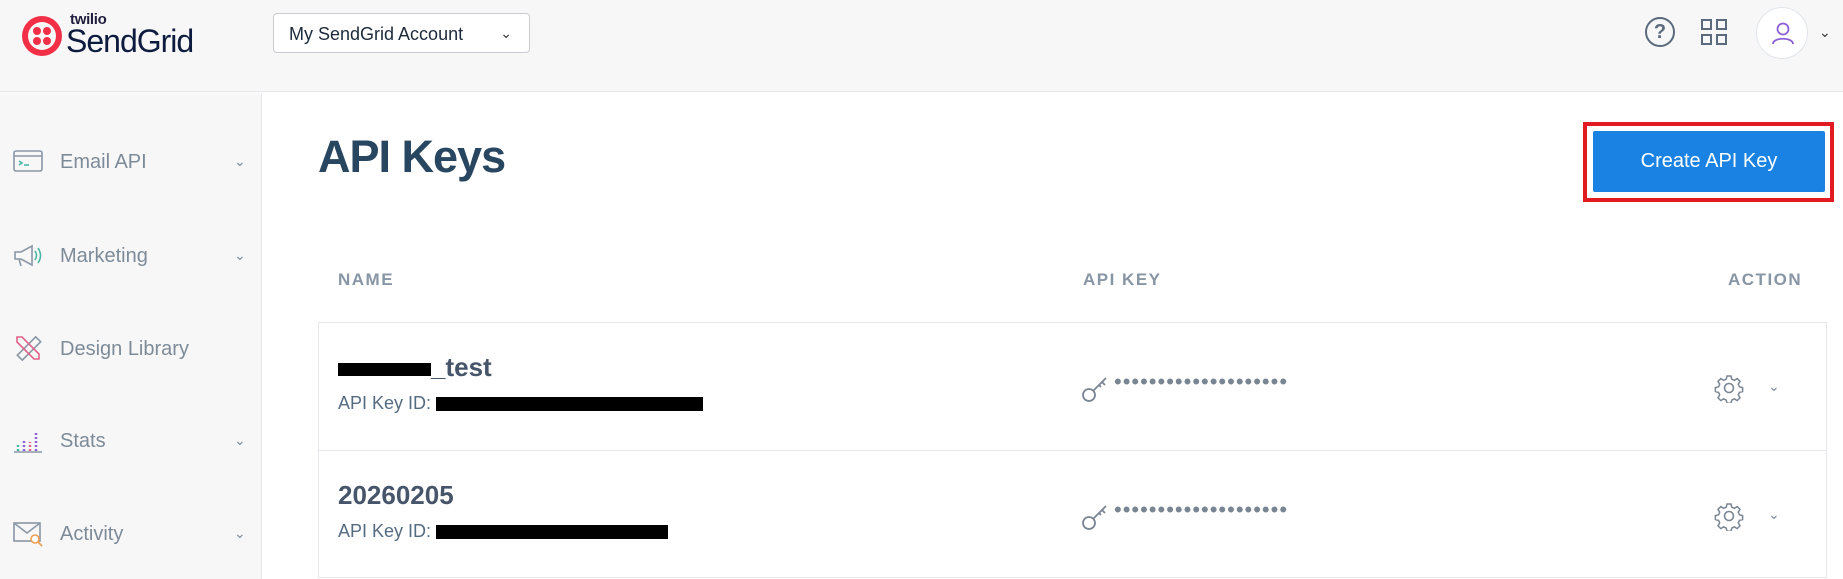 The height and width of the screenshot is (579, 1843). I want to click on help-icon: ?, so click(1660, 32).